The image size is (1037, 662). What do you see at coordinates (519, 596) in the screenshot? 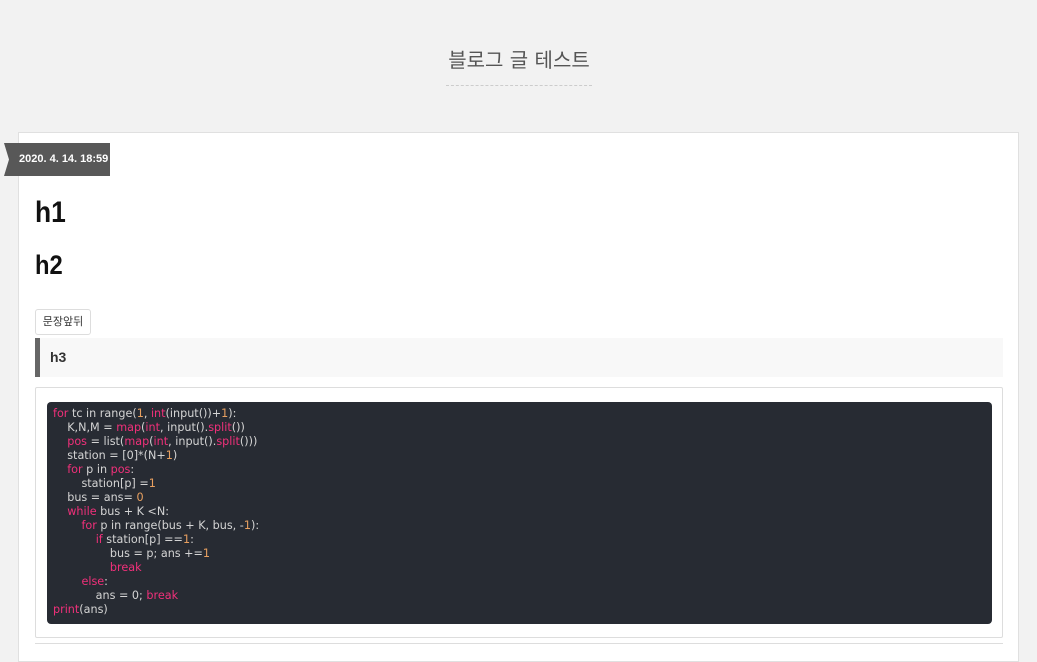
I see `code-line: ans = 0; break` at bounding box center [519, 596].